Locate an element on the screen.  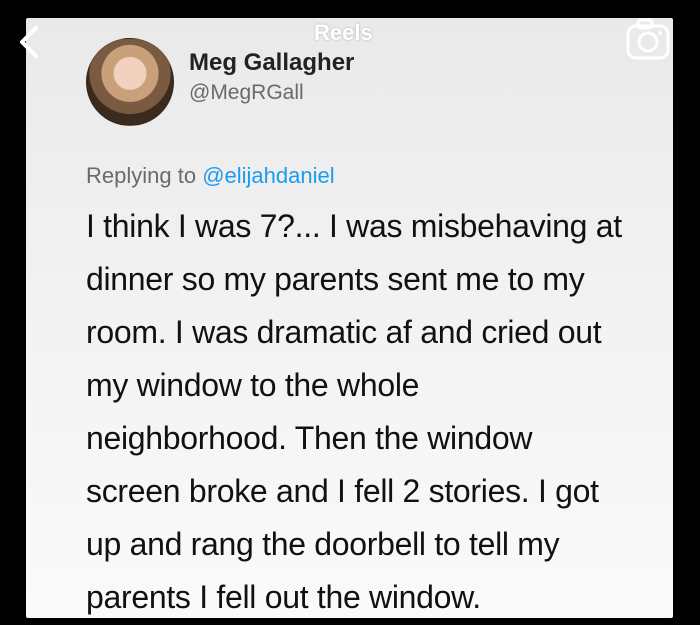
tweet-line: room. I was dramatic af and cried out is located at coordinates (344, 332).